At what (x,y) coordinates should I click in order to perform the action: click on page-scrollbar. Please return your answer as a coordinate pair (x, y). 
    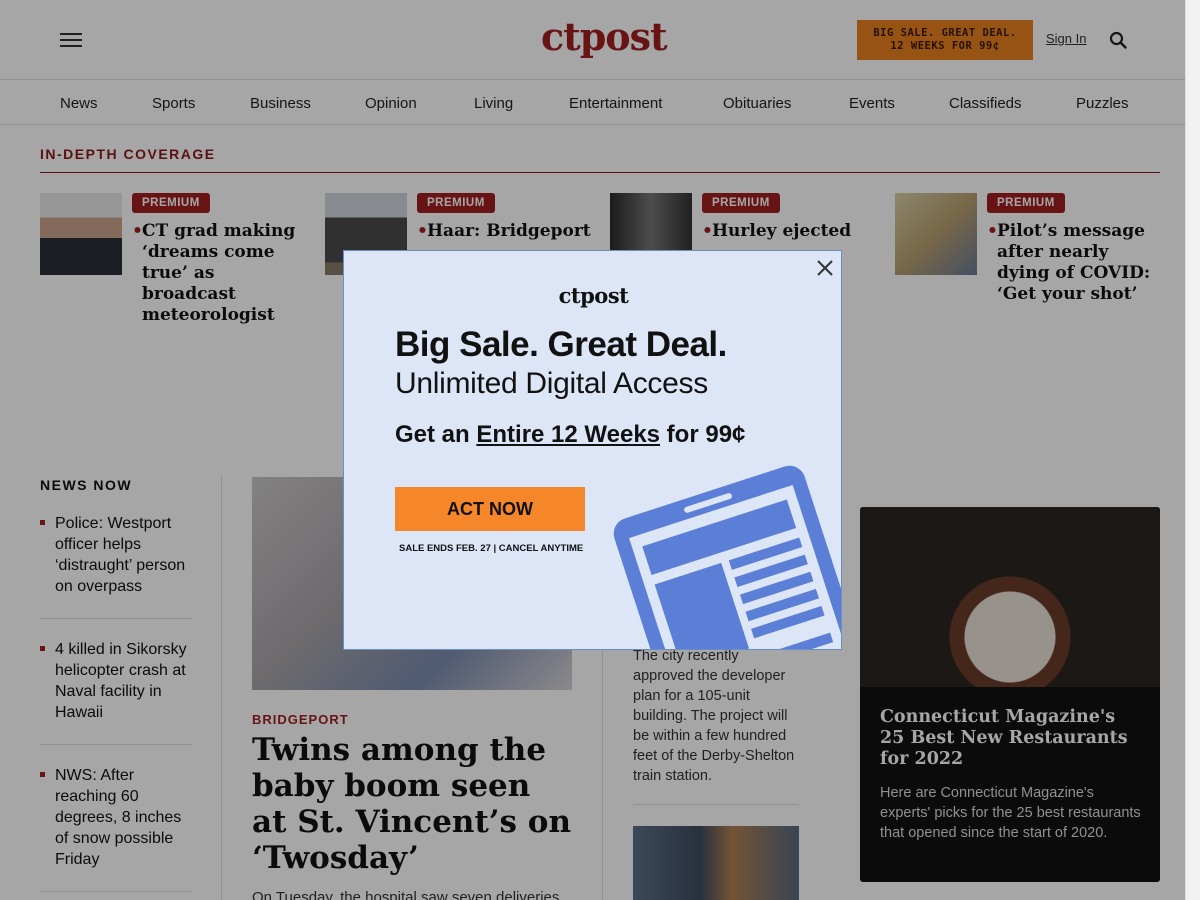
    Looking at the image, I should click on (1192, 450).